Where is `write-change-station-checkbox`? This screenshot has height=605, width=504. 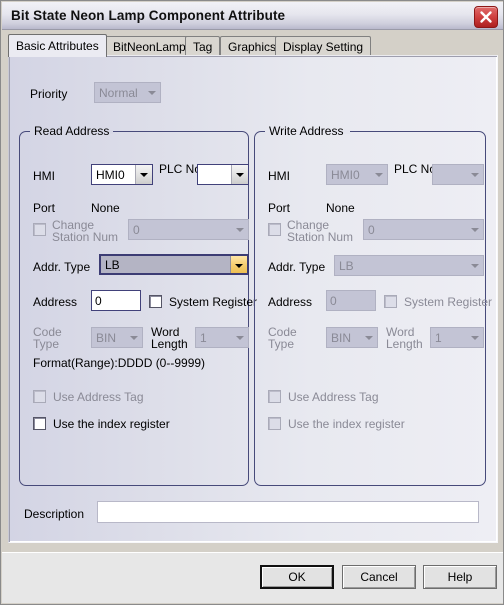 write-change-station-checkbox is located at coordinates (274, 229).